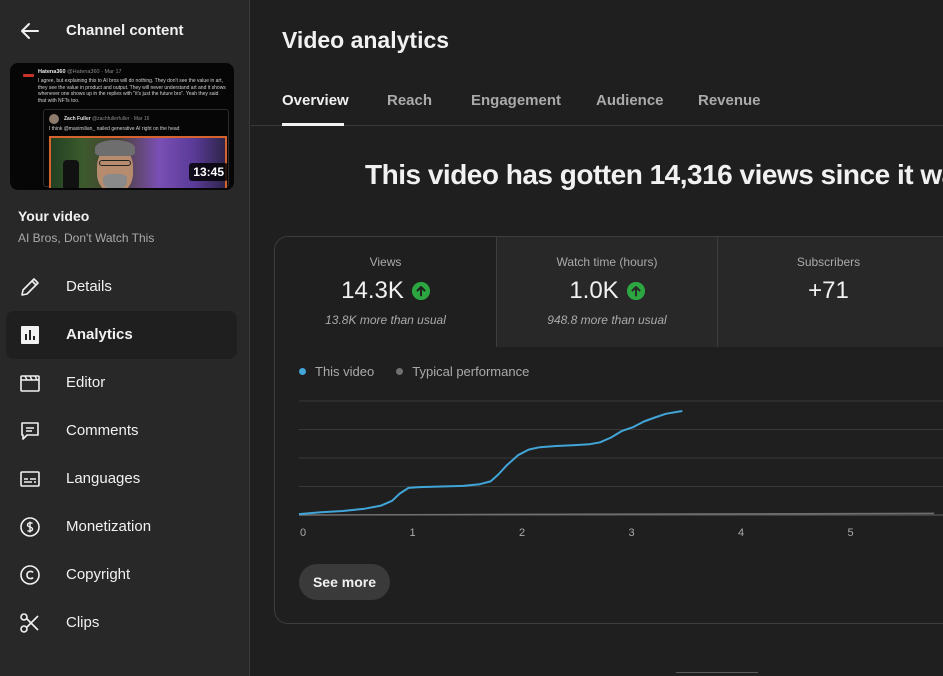 The height and width of the screenshot is (676, 943). What do you see at coordinates (77, 119) in the screenshot?
I see `quote-author: Zach Fuller` at bounding box center [77, 119].